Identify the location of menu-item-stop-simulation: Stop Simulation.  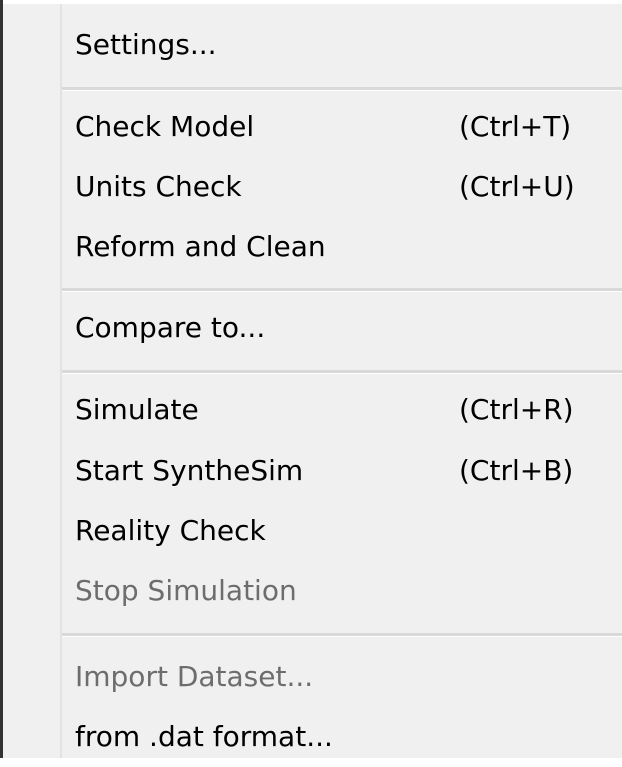
(348, 591).